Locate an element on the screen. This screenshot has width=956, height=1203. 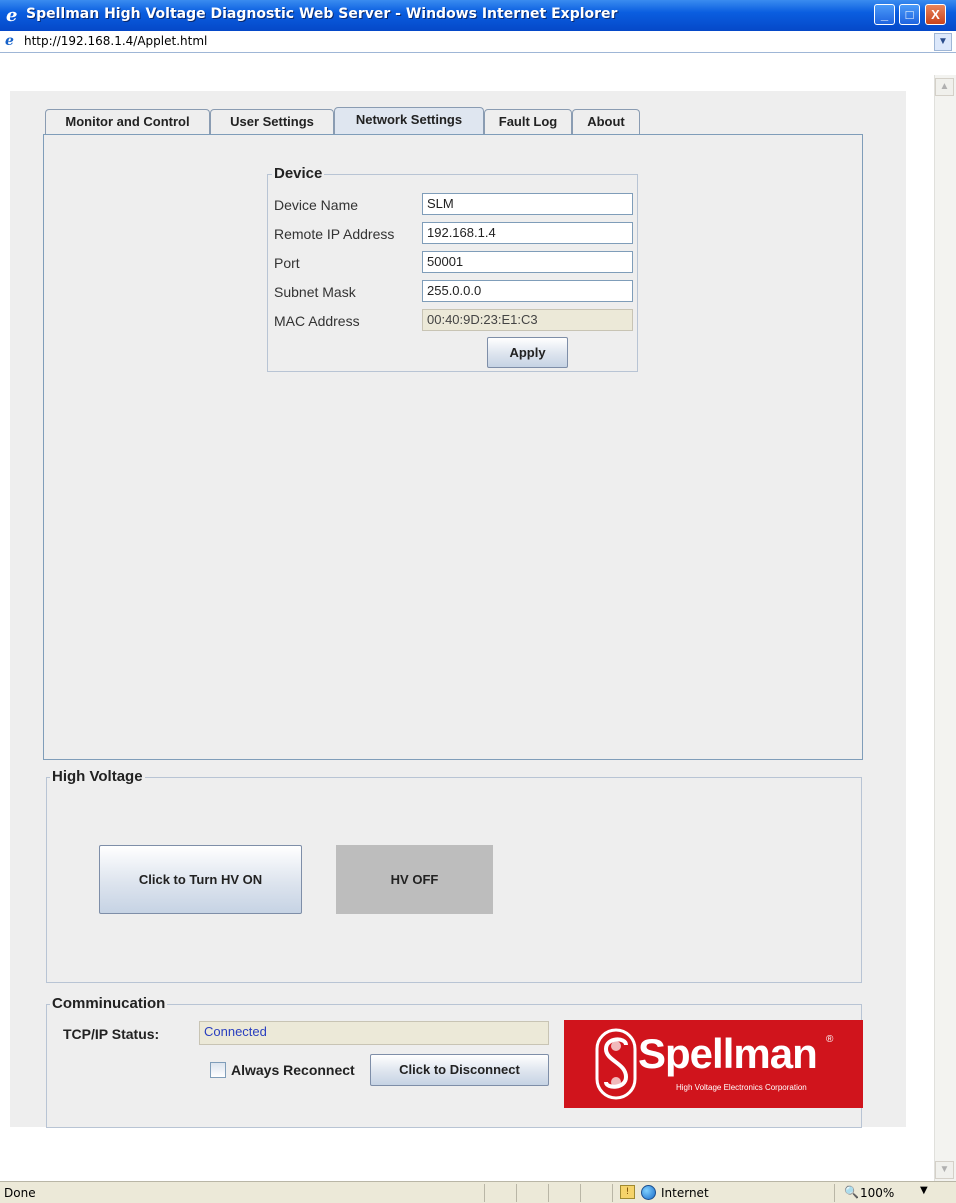
device-name-label: Device Name is located at coordinates (316, 205).